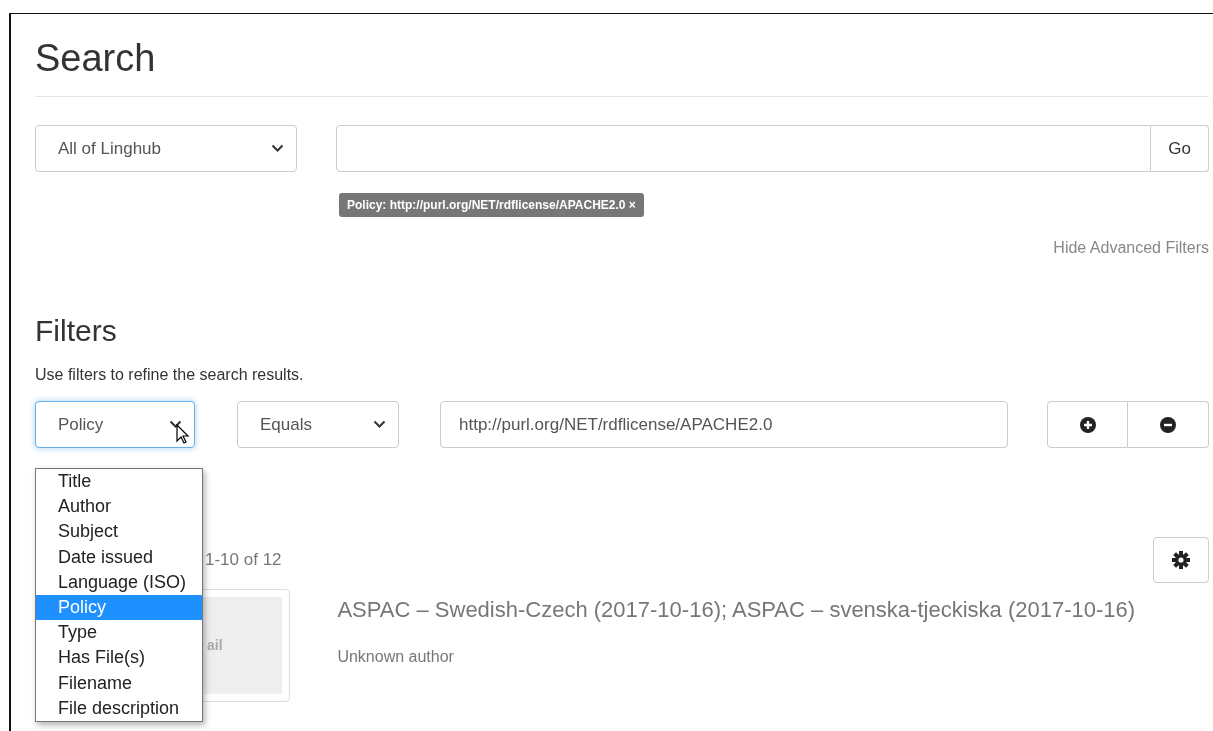 This screenshot has width=1213, height=731. Describe the element at coordinates (396, 657) in the screenshot. I see `result-author: Unknown author` at that location.